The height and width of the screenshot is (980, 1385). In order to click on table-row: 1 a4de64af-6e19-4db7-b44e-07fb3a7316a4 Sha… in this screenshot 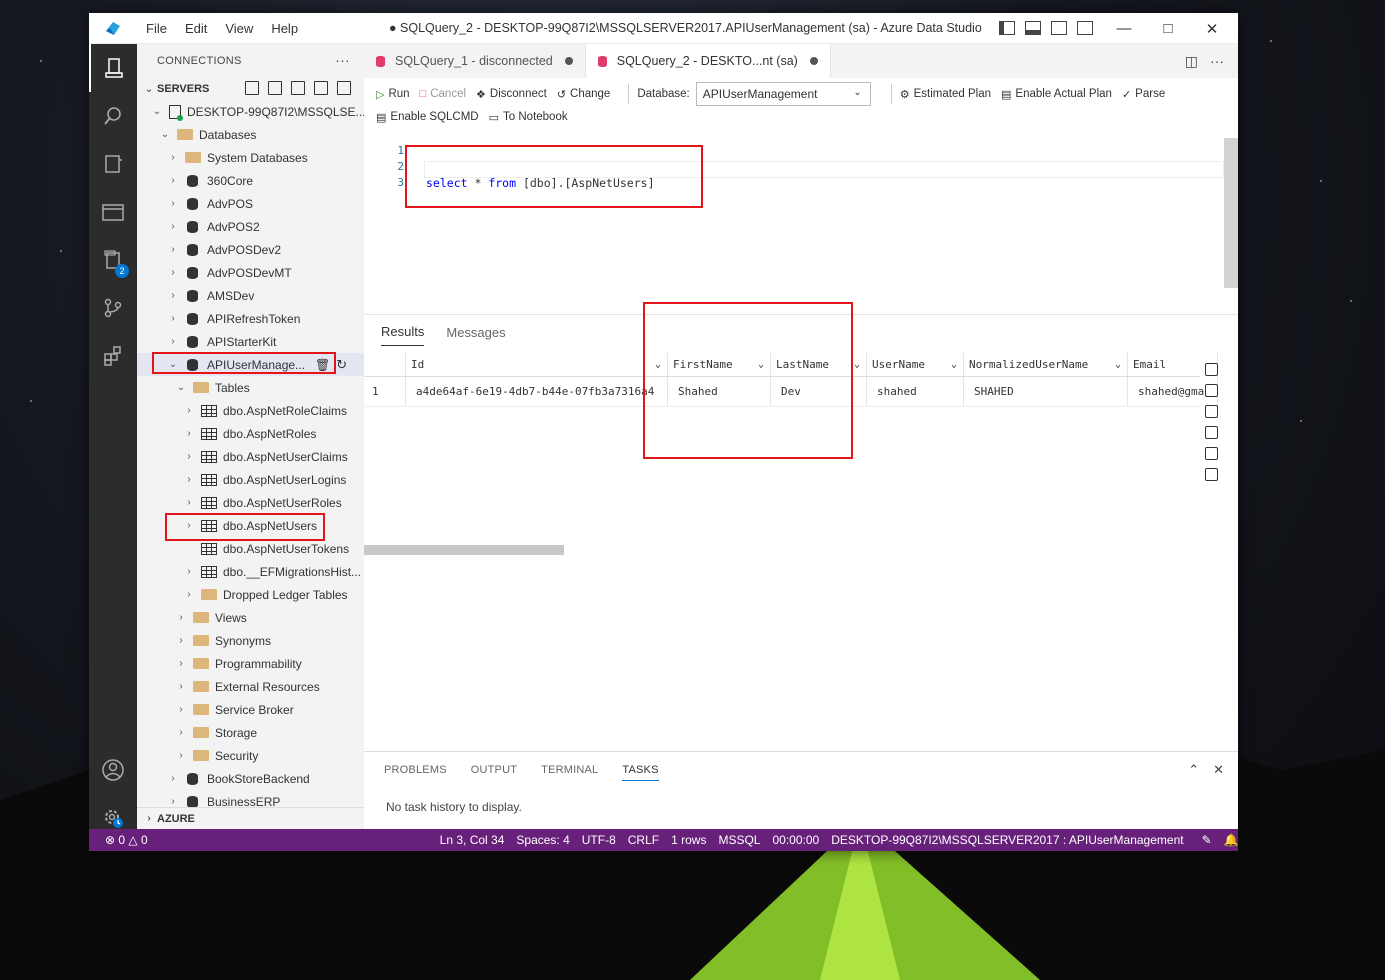, I will do `click(791, 392)`.